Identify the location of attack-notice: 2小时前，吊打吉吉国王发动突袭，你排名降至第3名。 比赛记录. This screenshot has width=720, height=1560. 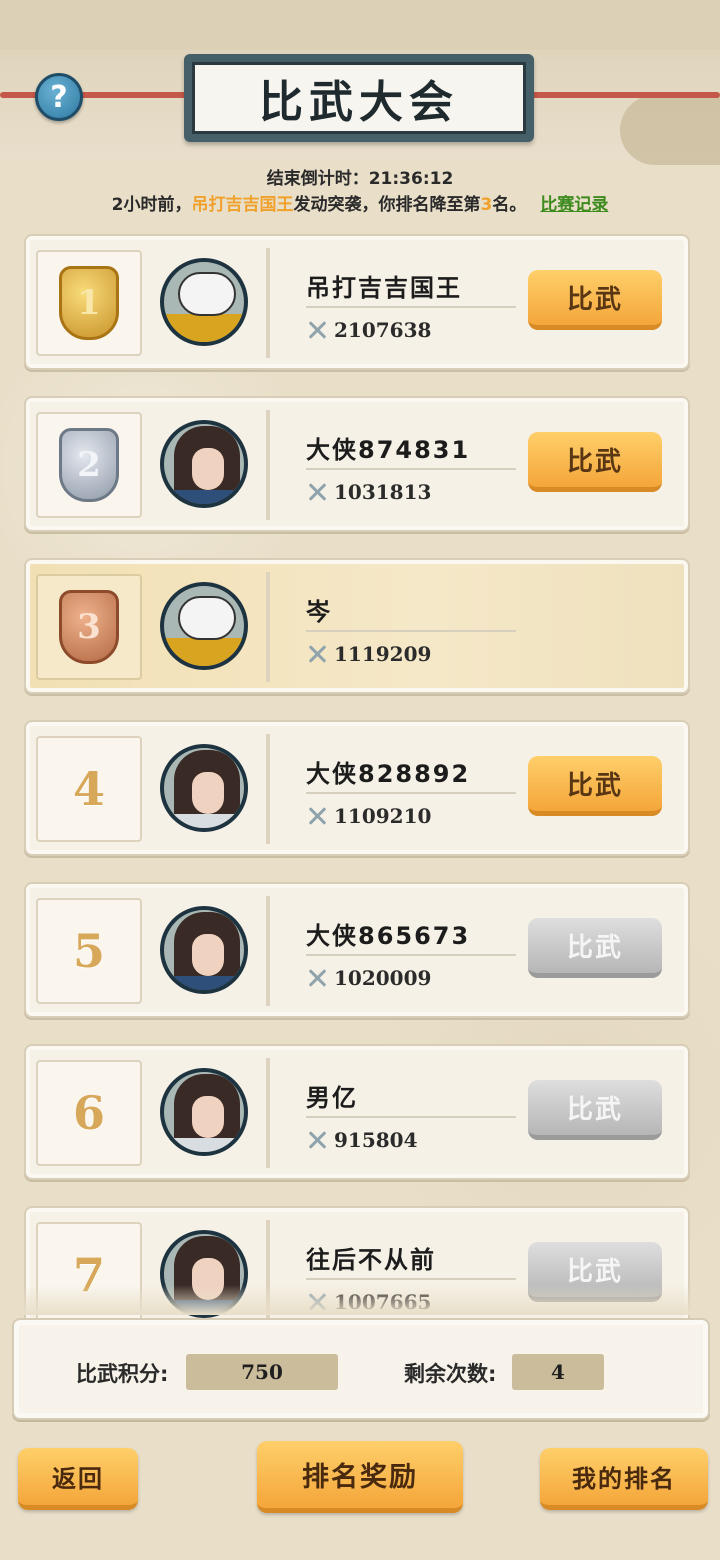
(360, 202).